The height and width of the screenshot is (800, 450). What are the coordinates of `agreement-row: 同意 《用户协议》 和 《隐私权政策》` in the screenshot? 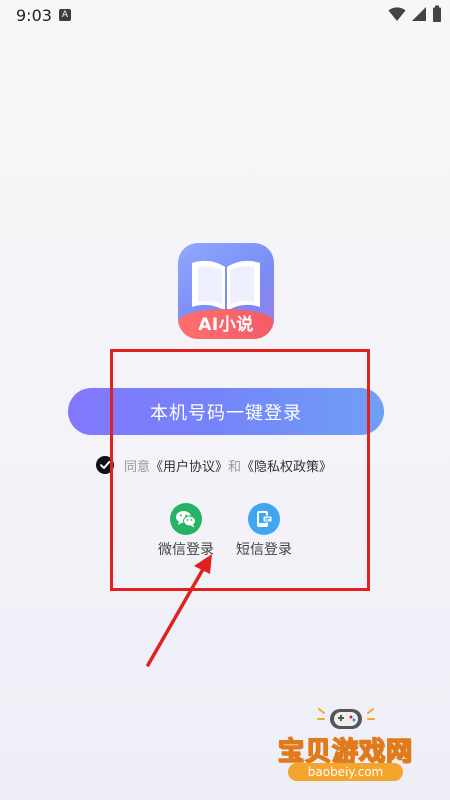 It's located at (214, 465).